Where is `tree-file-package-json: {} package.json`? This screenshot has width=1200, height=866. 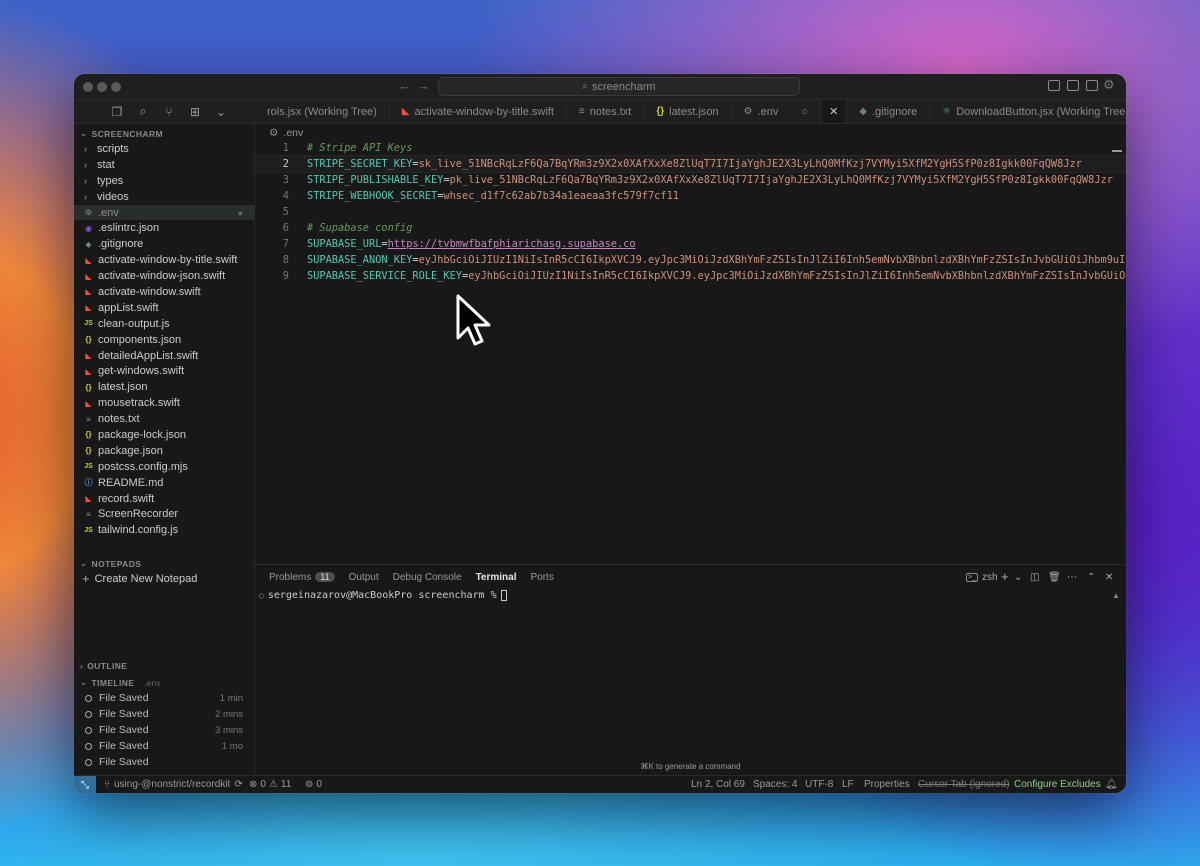
tree-file-package-json: {} package.json is located at coordinates (164, 451).